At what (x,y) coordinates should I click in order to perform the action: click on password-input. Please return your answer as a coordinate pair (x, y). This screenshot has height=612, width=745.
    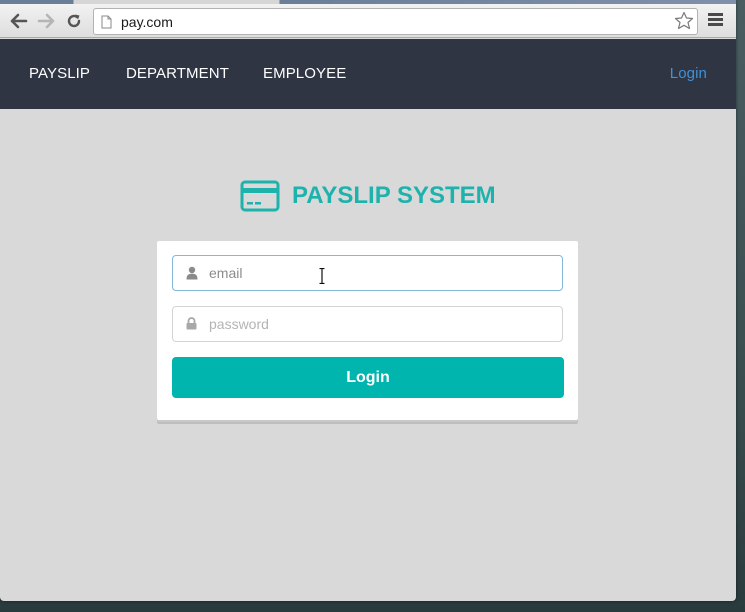
    Looking at the image, I should click on (379, 324).